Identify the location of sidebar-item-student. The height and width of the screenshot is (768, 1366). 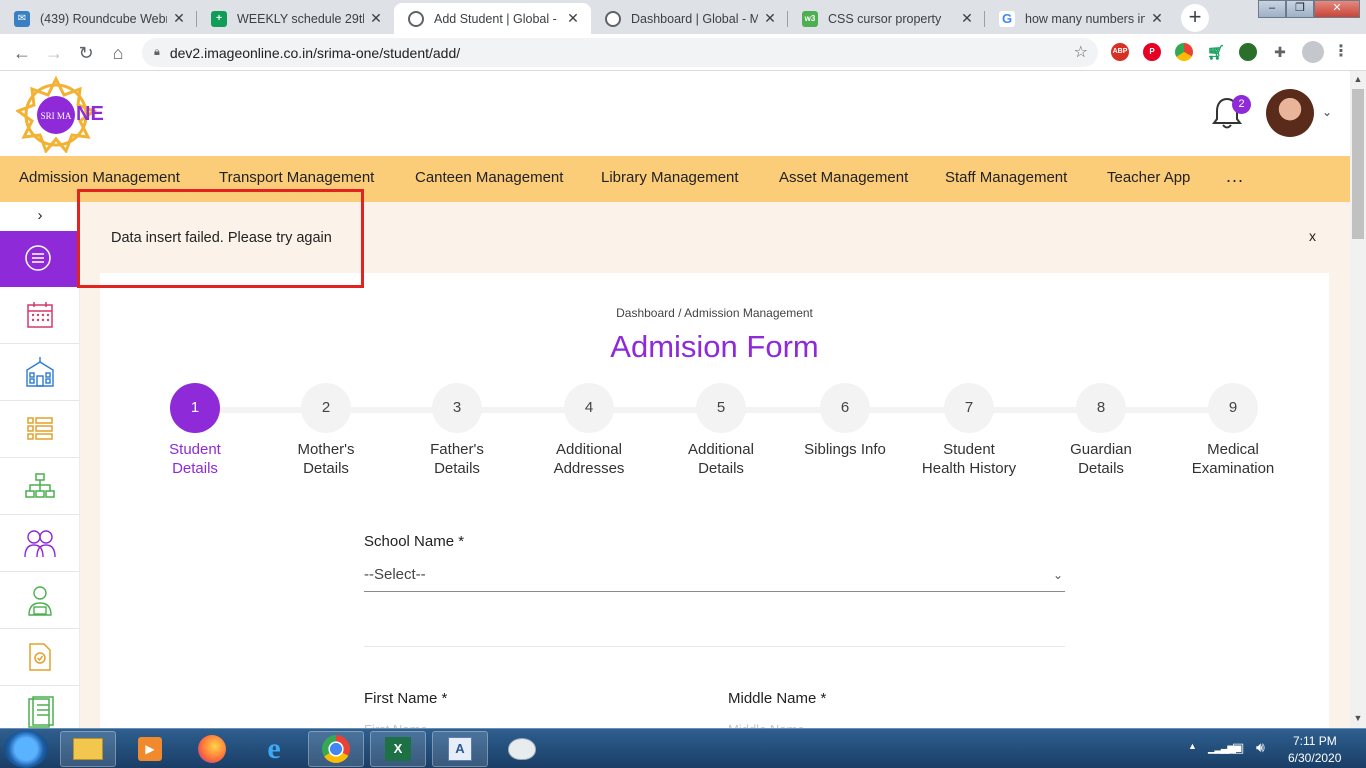
(39, 600).